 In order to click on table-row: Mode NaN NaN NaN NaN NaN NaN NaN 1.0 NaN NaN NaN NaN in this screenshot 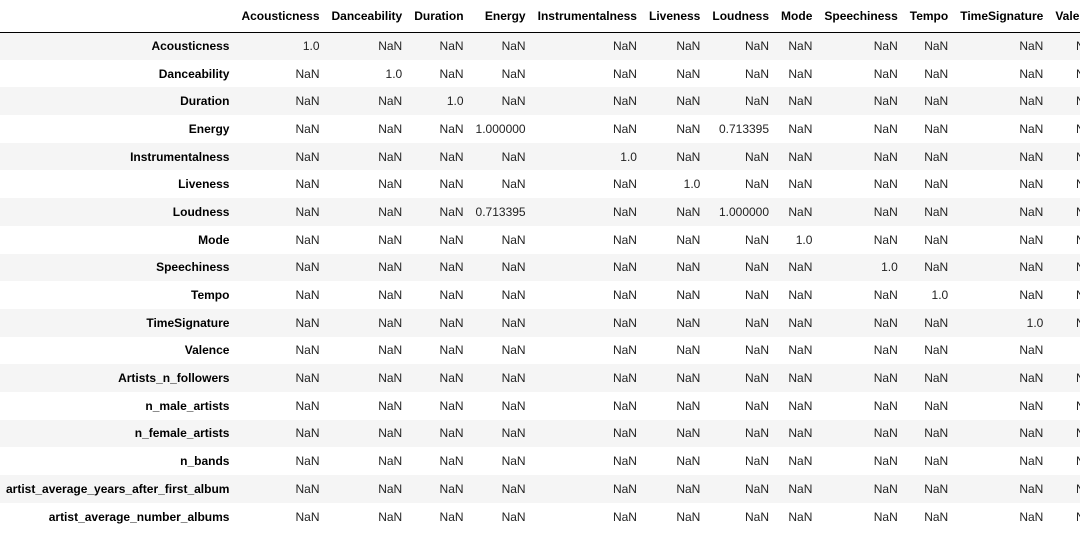, I will do `click(540, 239)`.